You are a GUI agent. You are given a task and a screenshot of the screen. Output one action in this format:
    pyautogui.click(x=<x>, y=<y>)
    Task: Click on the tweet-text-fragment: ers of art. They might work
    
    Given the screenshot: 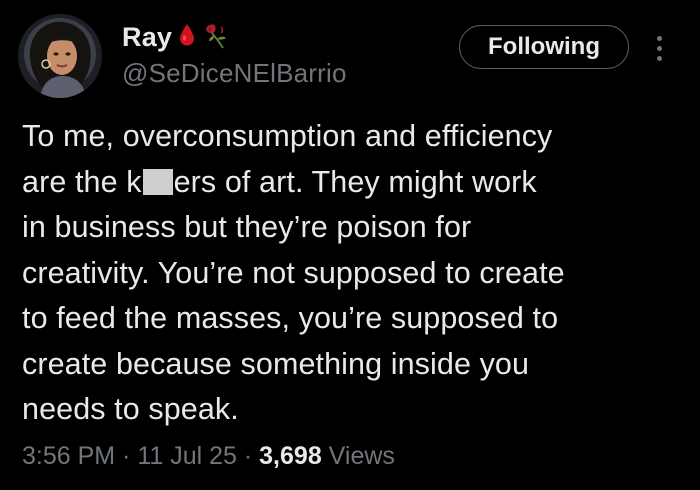 What is the action you would take?
    pyautogui.click(x=355, y=181)
    